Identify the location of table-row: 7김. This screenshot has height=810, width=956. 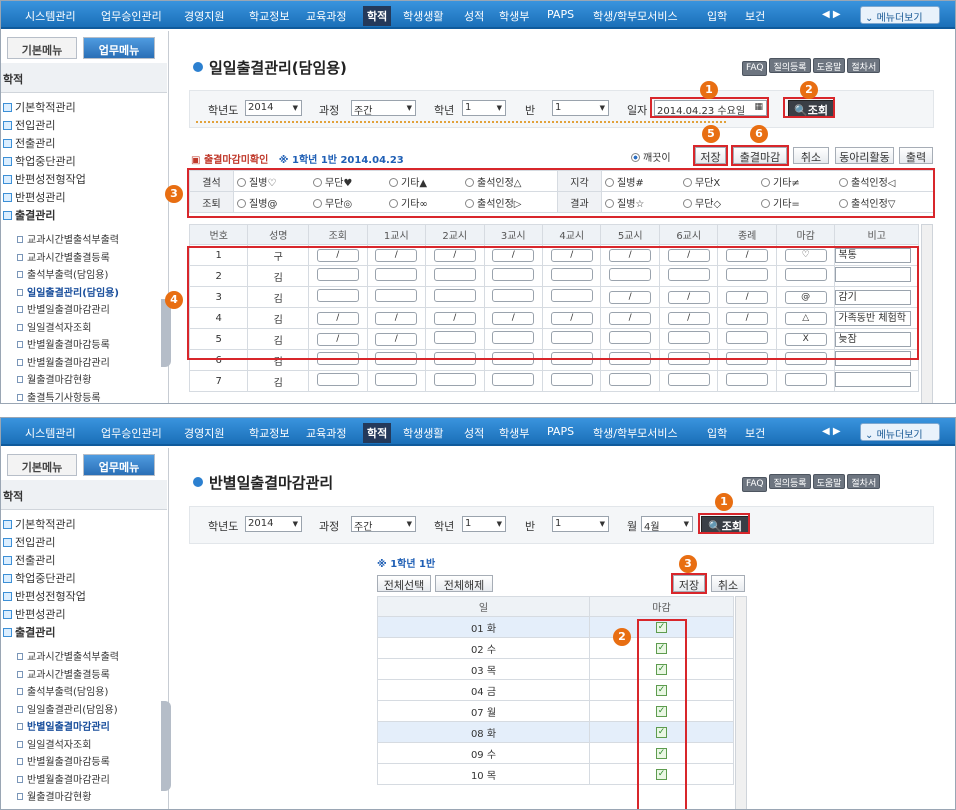
(553, 381).